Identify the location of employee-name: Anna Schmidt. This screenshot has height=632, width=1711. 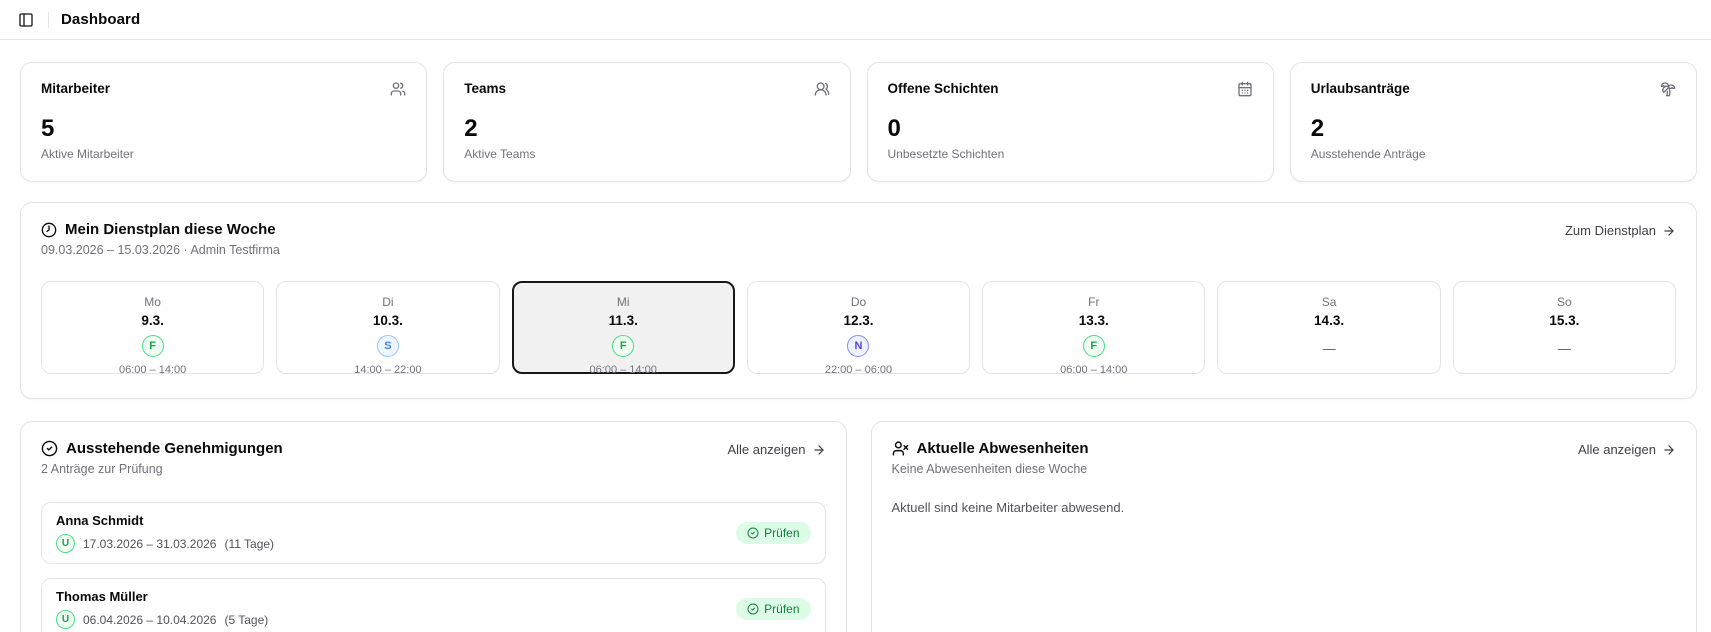
(100, 520).